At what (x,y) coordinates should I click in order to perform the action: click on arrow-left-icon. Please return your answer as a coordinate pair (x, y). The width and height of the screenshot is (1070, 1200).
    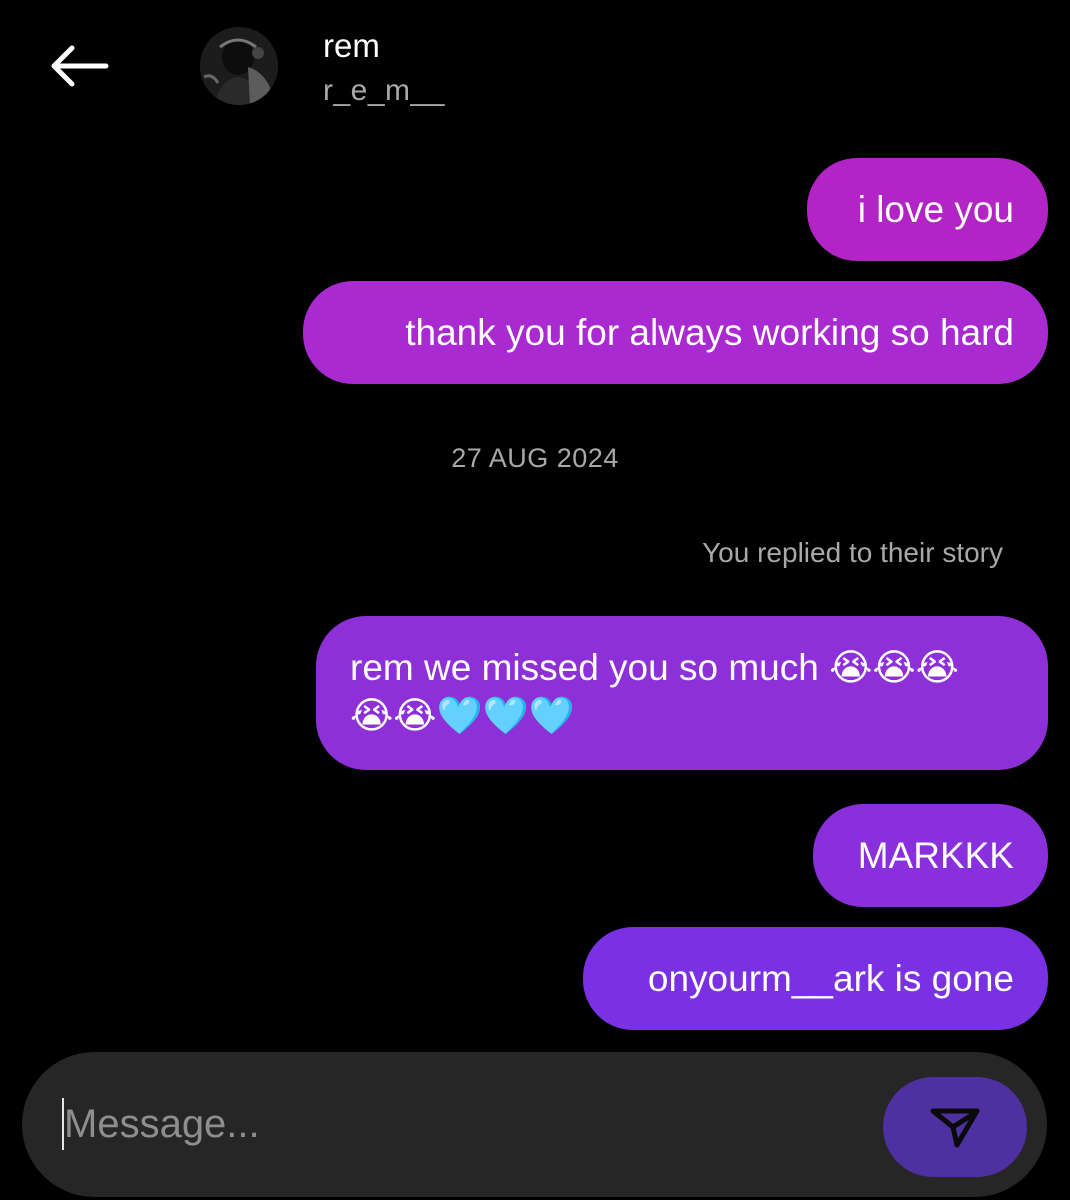
    Looking at the image, I should click on (80, 66).